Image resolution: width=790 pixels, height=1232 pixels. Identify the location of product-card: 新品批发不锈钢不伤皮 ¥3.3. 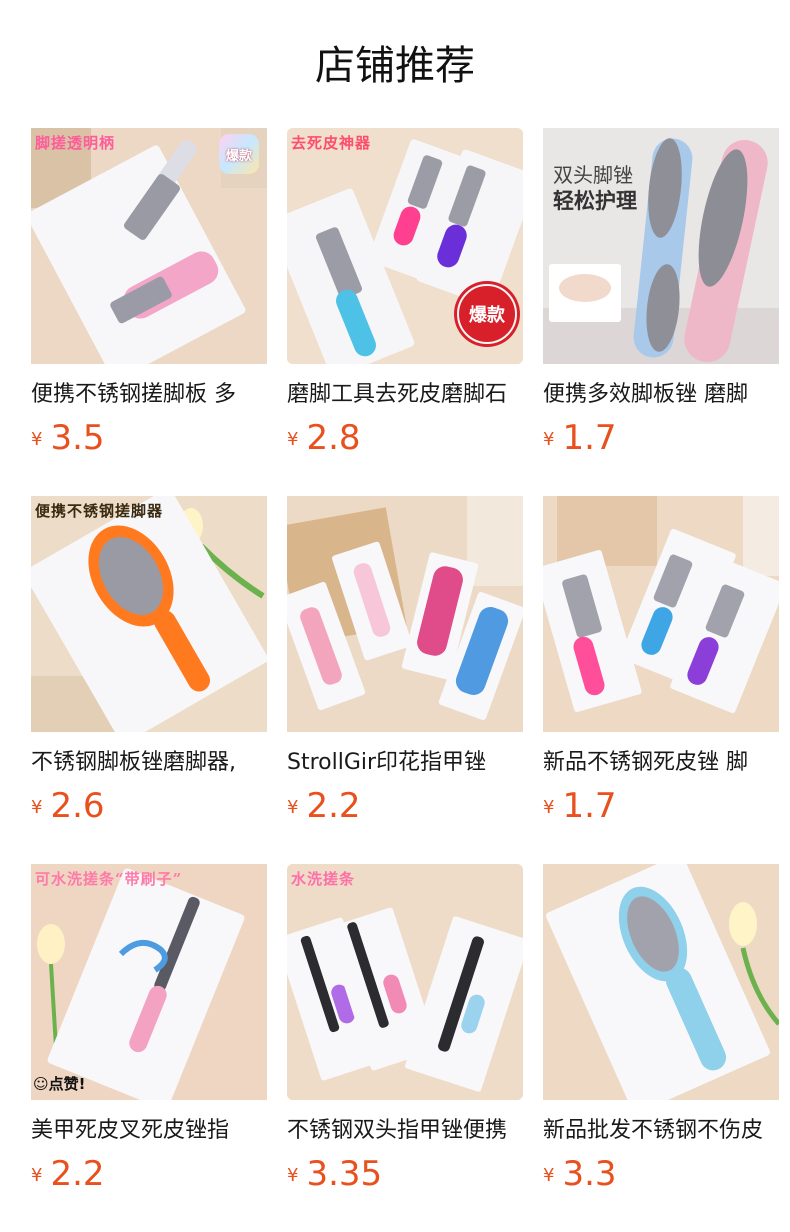
(661, 1048).